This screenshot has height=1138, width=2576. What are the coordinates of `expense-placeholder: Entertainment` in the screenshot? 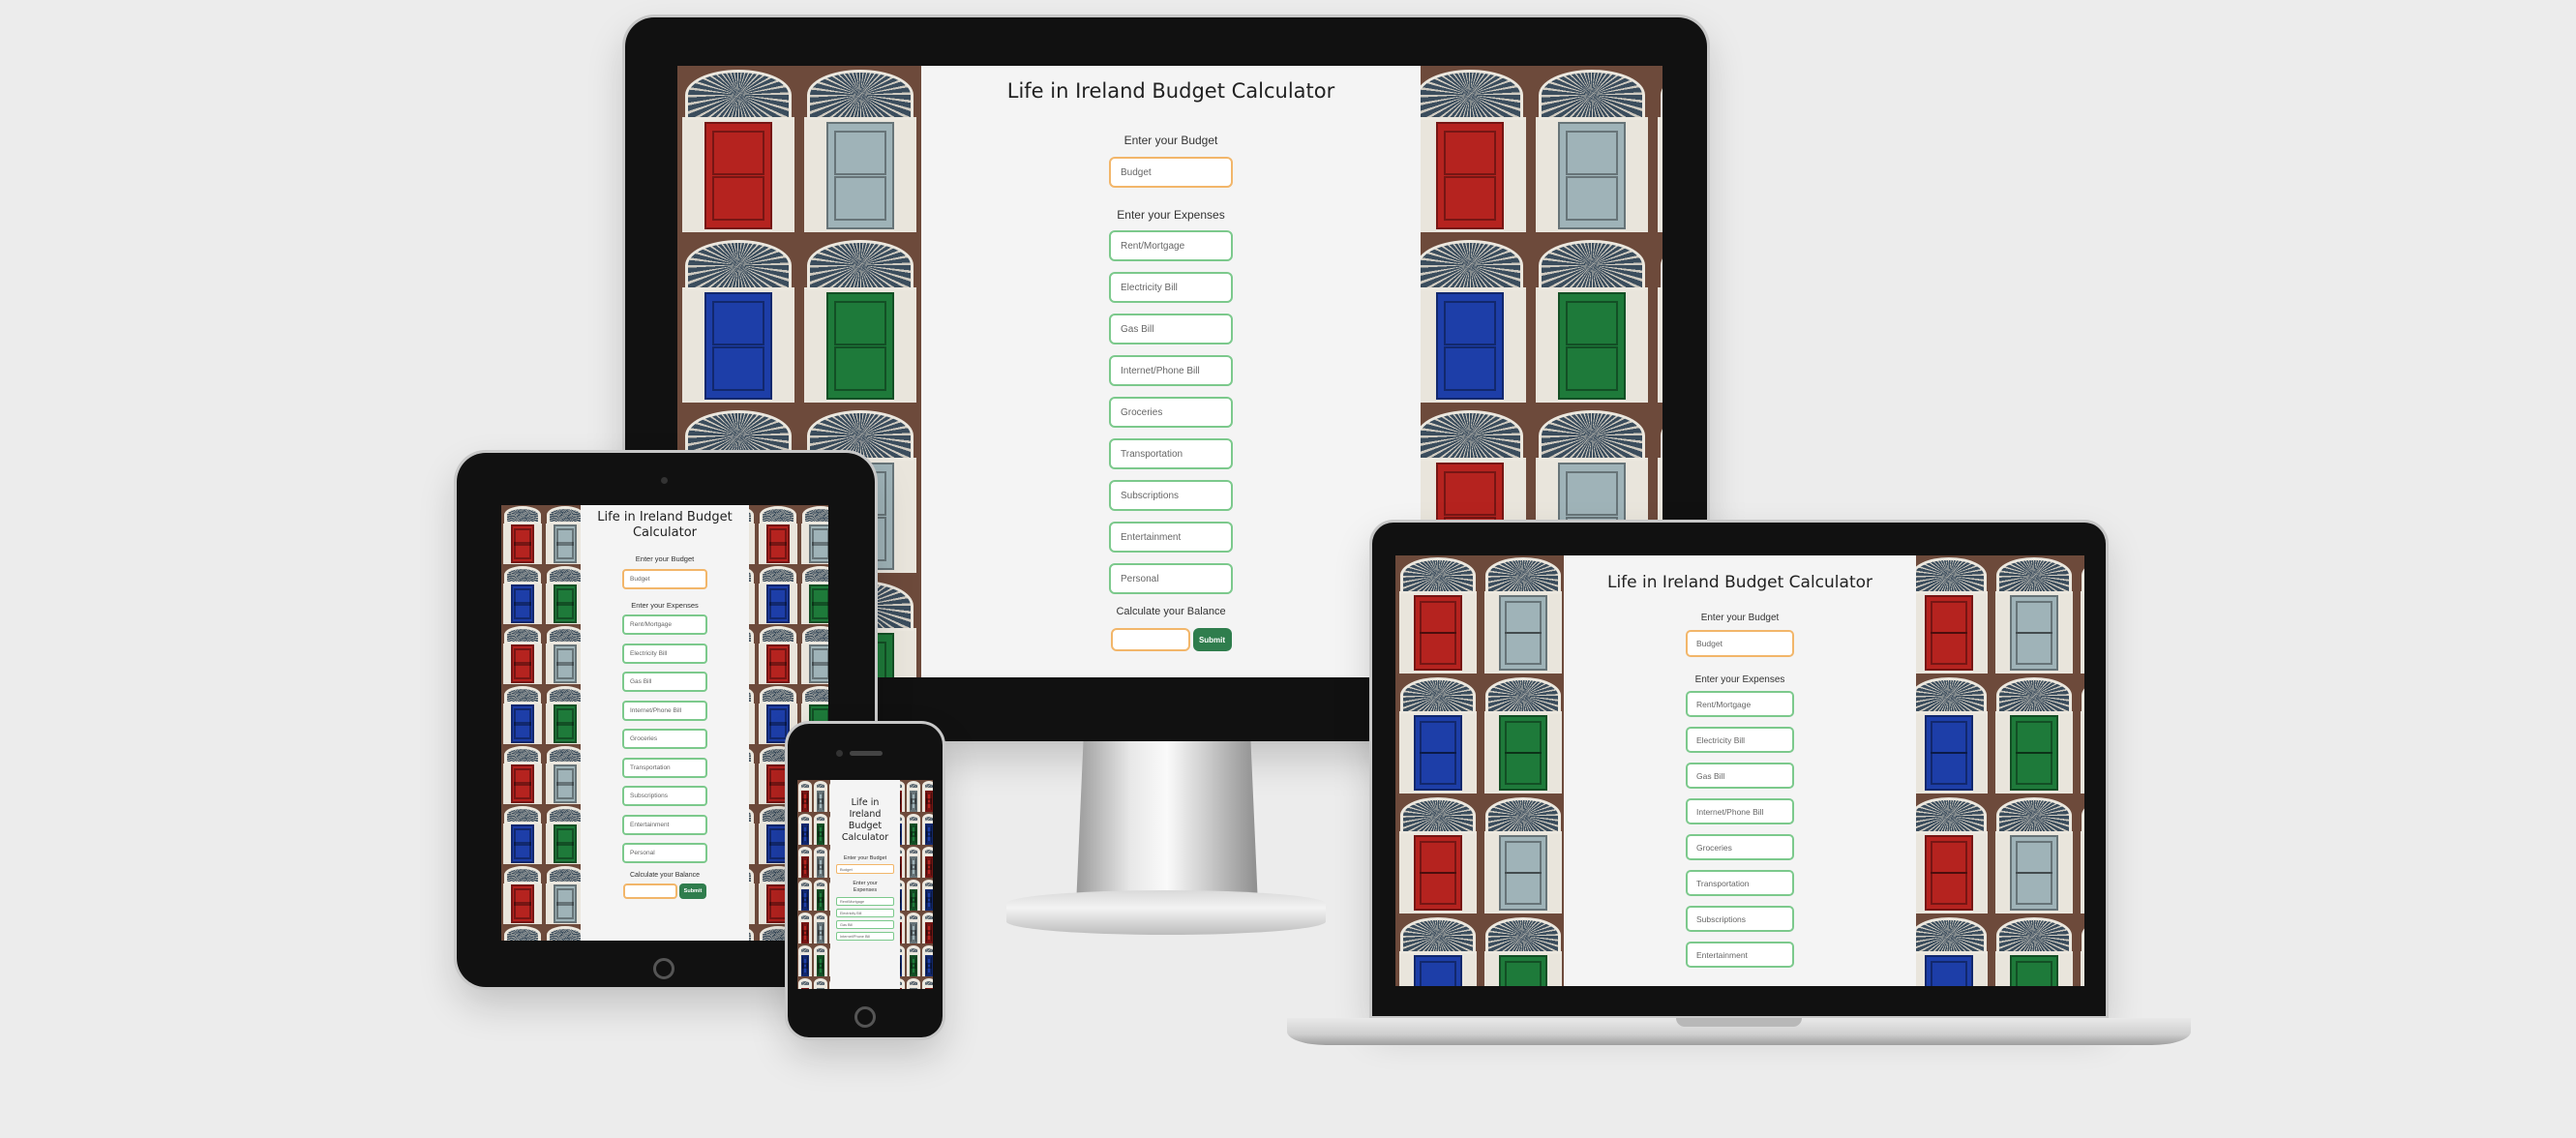 It's located at (1151, 537).